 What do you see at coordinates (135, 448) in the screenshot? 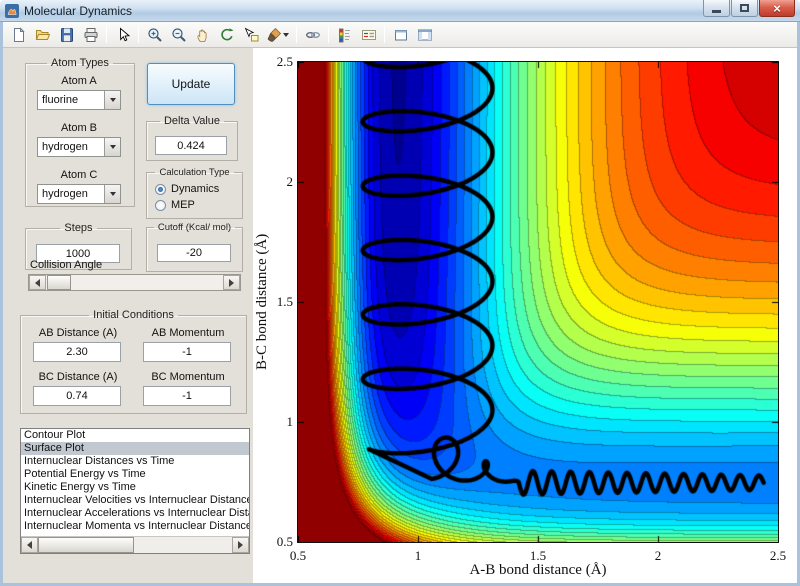
I see `plot-type-option-selected: Surface Plot` at bounding box center [135, 448].